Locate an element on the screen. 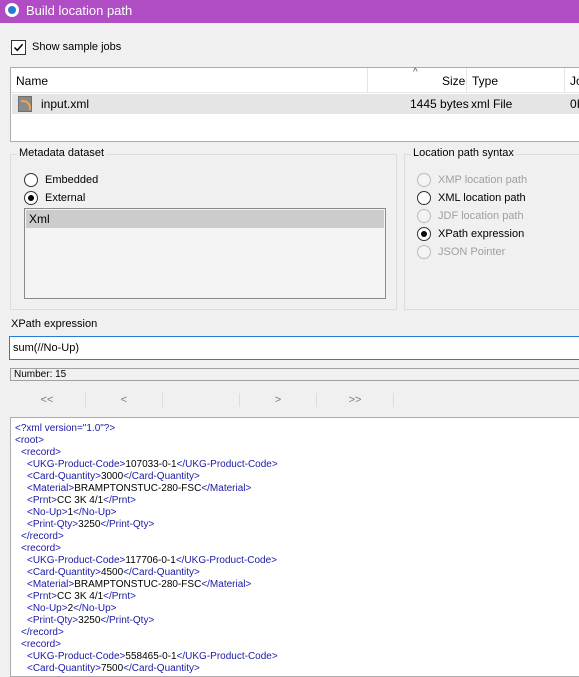 This screenshot has width=579, height=677. xml-location-path-label: XML location path is located at coordinates (482, 198).